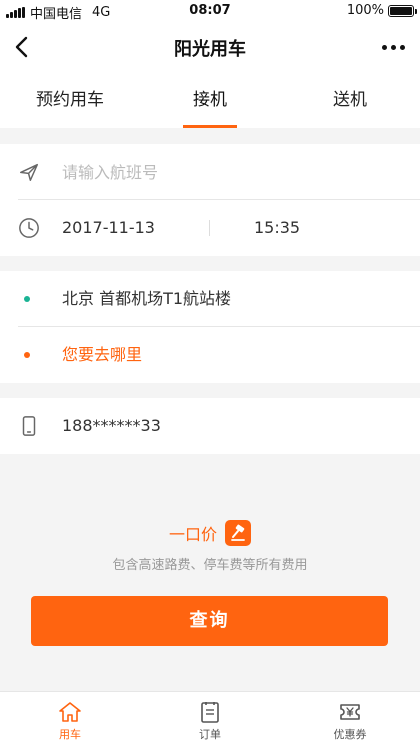 The width and height of the screenshot is (420, 747). I want to click on nav-label: 优惠券, so click(350, 734).